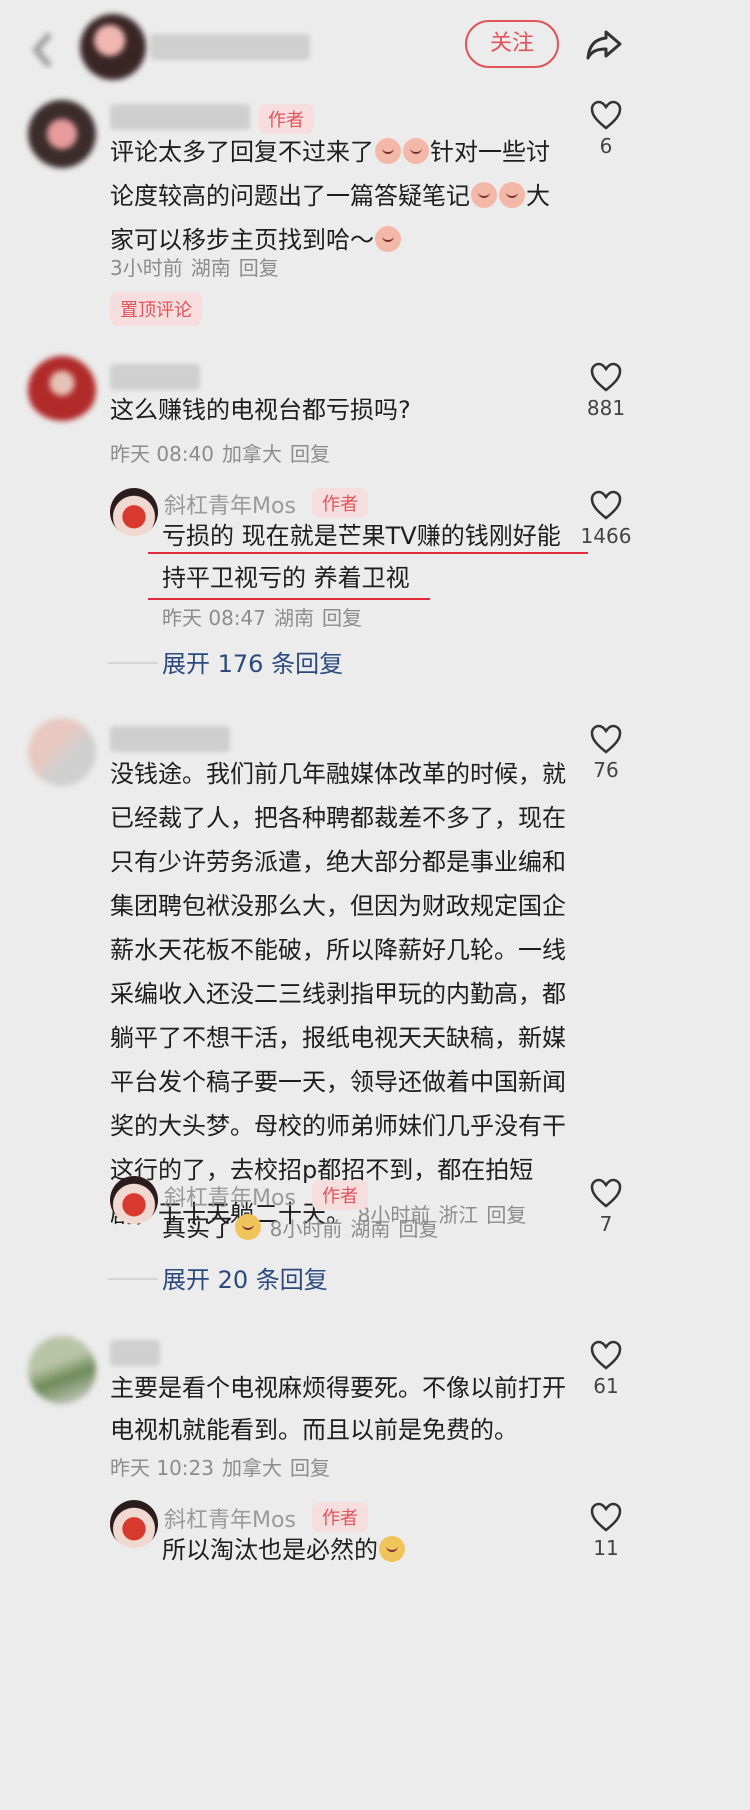 This screenshot has height=1810, width=750. What do you see at coordinates (512, 44) in the screenshot?
I see `follow-button: 关注` at bounding box center [512, 44].